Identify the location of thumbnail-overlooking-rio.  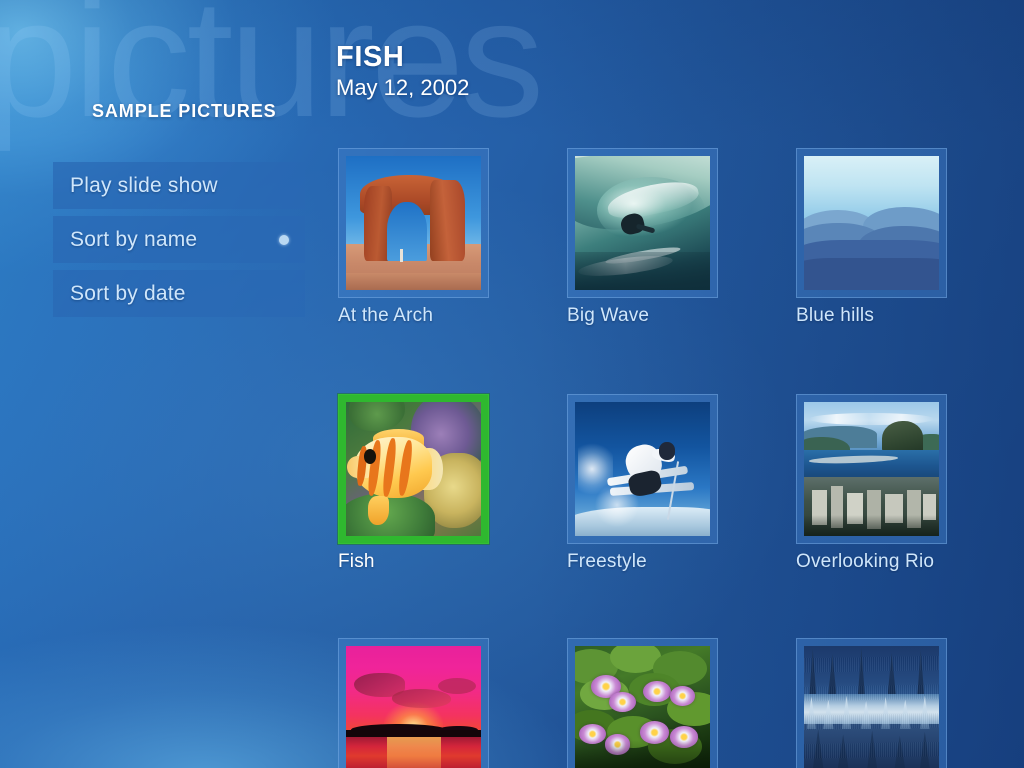
(871, 469).